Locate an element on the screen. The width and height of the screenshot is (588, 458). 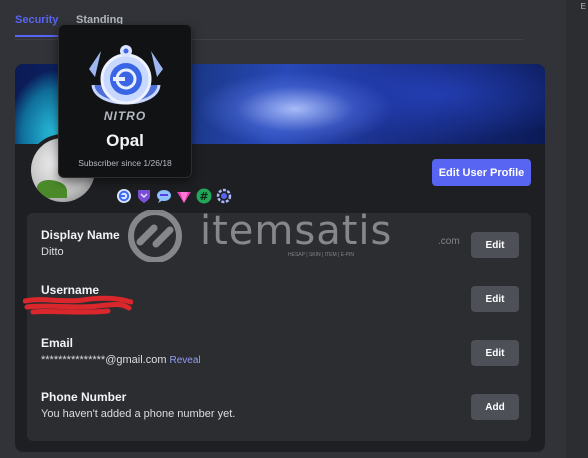
watermark-tagline: HESAP | SKIN | ITEM | E-PIN is located at coordinates (321, 255).